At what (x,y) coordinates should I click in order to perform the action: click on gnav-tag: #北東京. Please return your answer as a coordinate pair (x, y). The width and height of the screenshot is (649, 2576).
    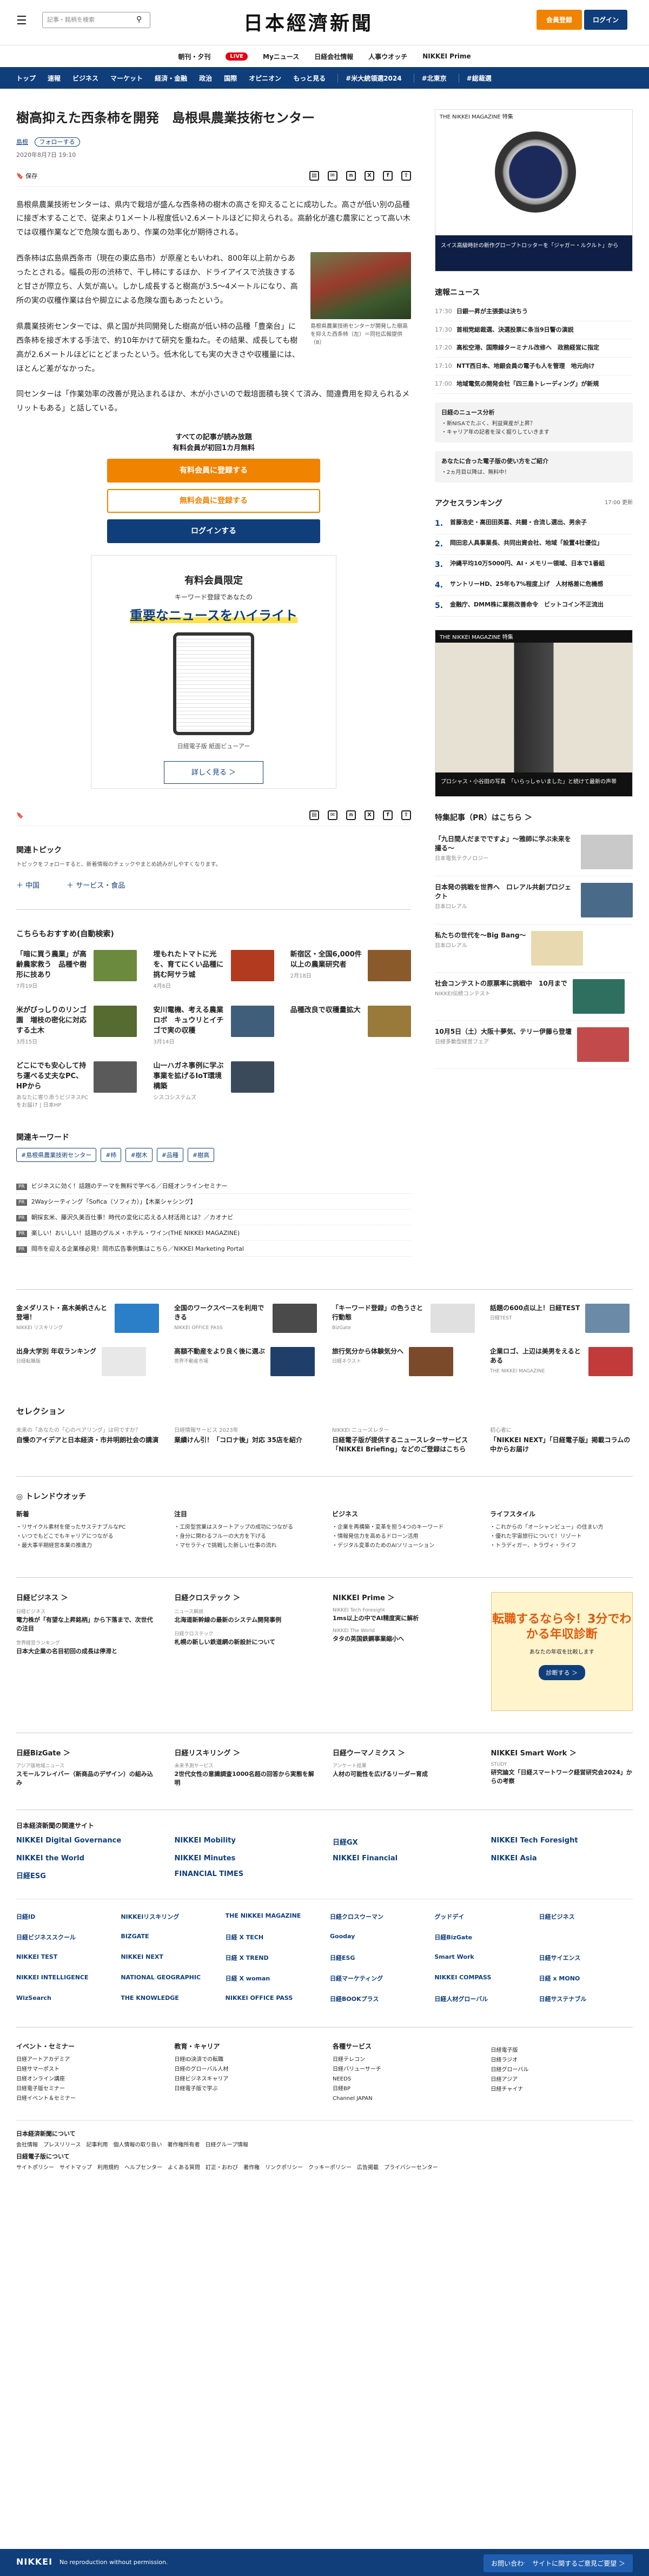
    Looking at the image, I should click on (430, 78).